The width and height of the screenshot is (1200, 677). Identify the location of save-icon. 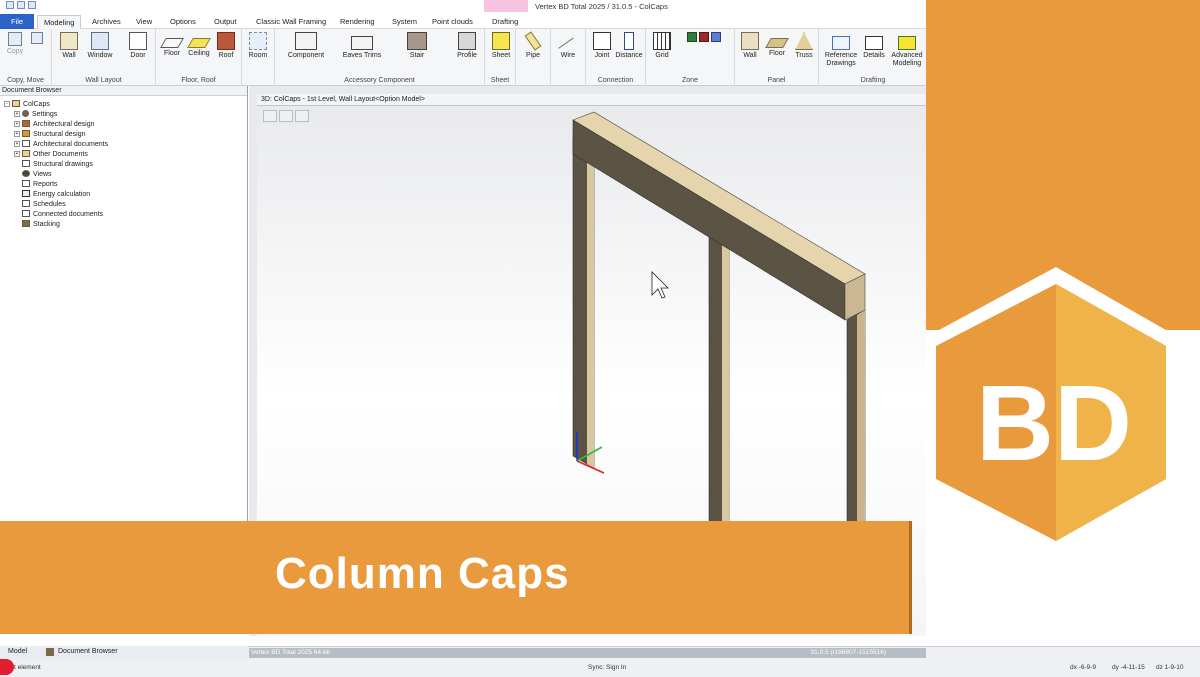
(10, 5).